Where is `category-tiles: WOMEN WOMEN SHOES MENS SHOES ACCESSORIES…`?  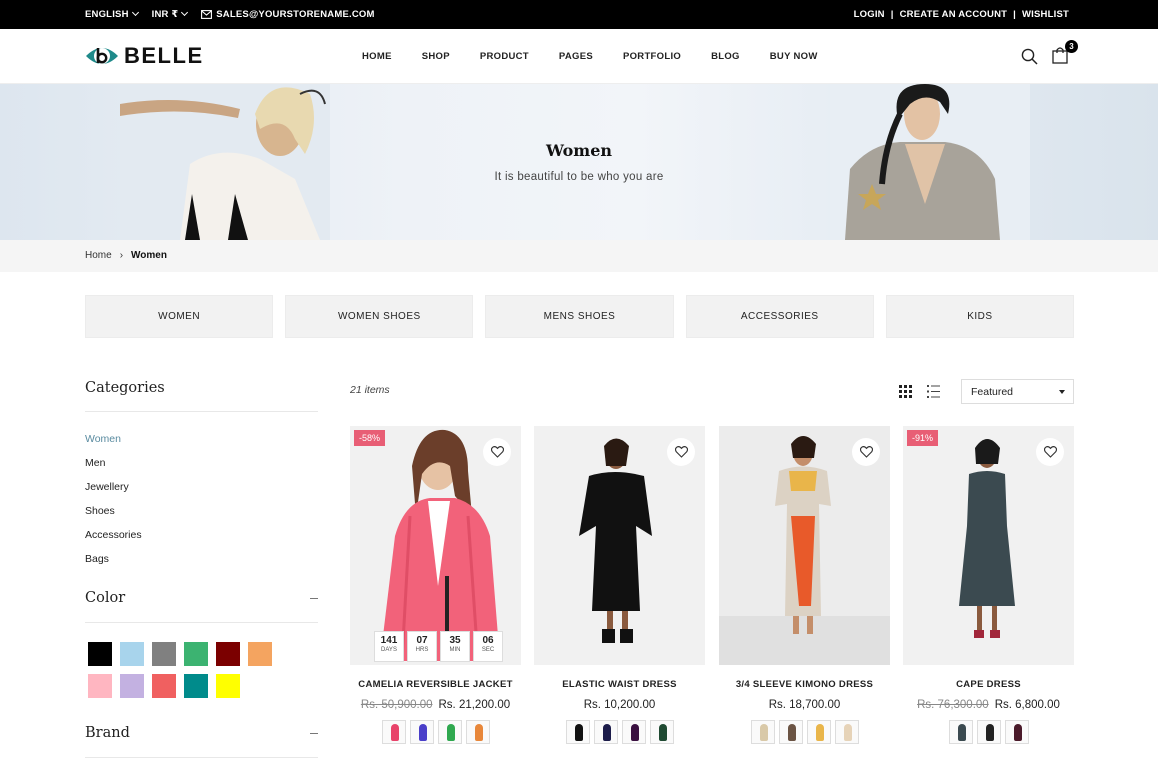 category-tiles: WOMEN WOMEN SHOES MENS SHOES ACCESSORIES… is located at coordinates (580, 316).